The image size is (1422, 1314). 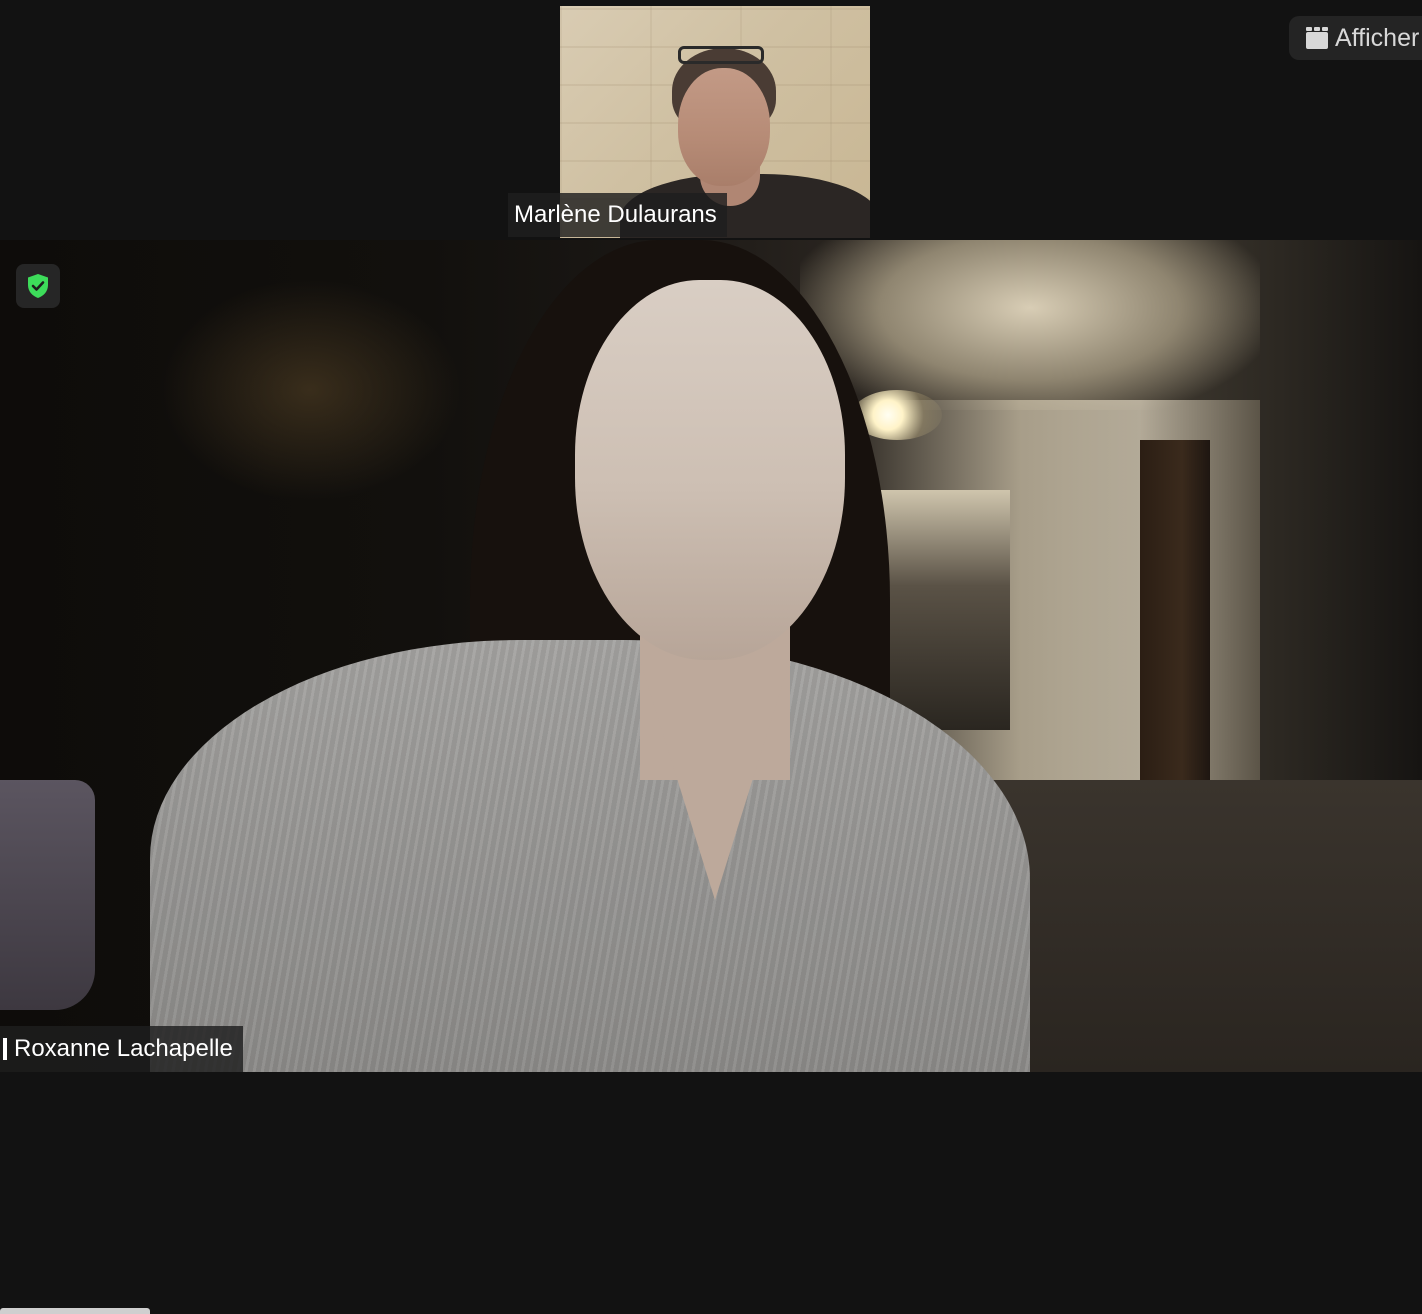 I want to click on encryption-badge, so click(x=38, y=286).